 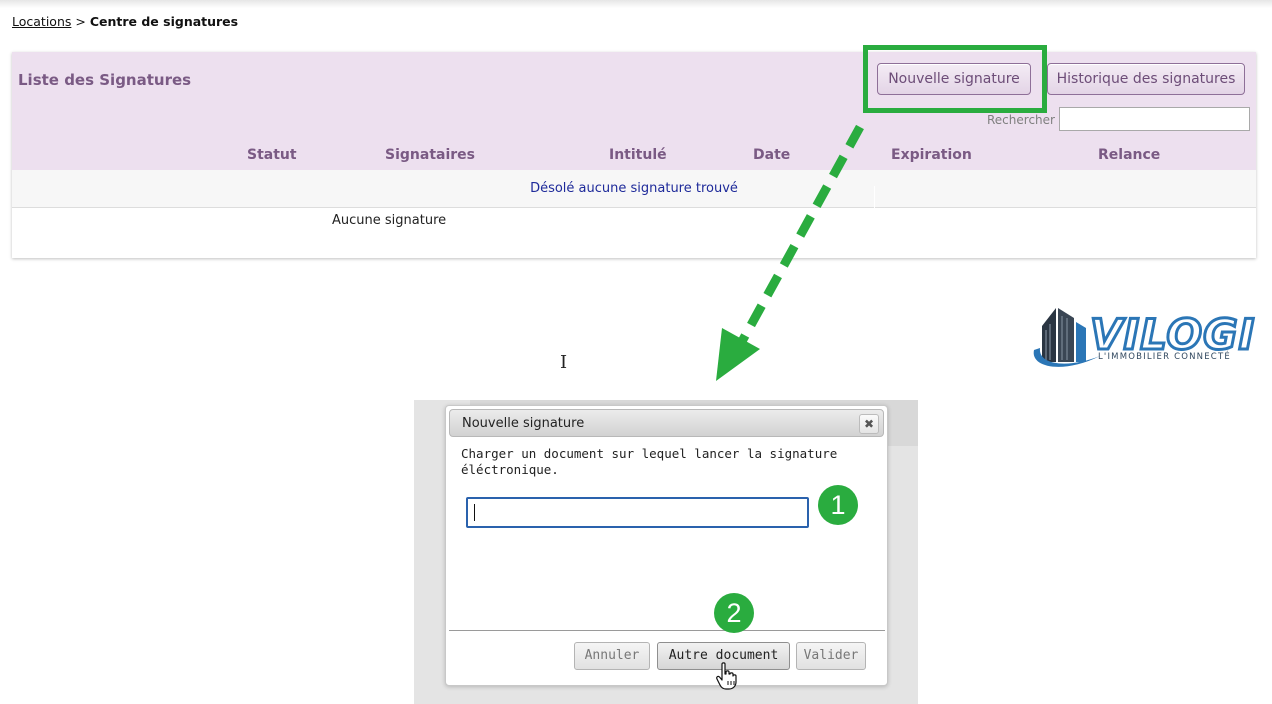 I want to click on top-shadow-bar, so click(x=636, y=4).